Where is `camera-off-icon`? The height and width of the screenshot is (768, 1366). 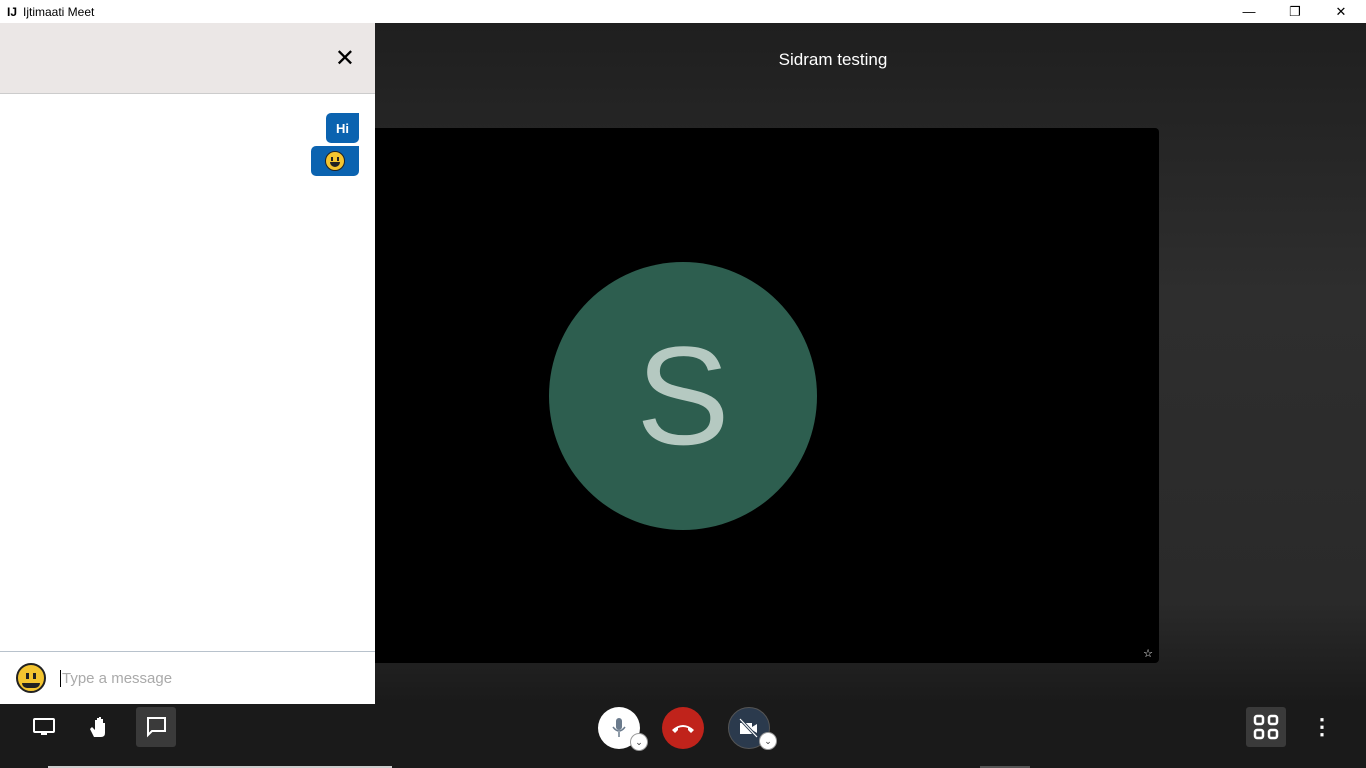
camera-off-icon is located at coordinates (748, 728).